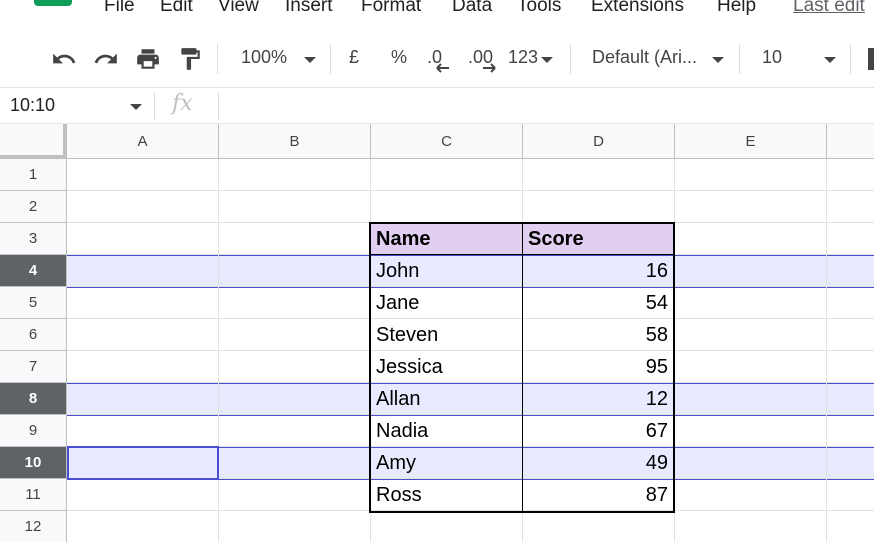 This screenshot has height=542, width=874. Describe the element at coordinates (354, 57) in the screenshot. I see `currency-format-button: £` at that location.